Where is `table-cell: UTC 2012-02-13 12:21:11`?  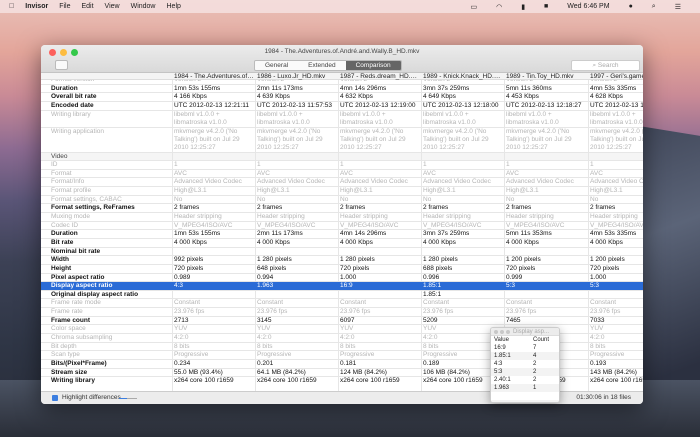
table-cell: UTC 2012-02-13 12:21:11 is located at coordinates (213, 105).